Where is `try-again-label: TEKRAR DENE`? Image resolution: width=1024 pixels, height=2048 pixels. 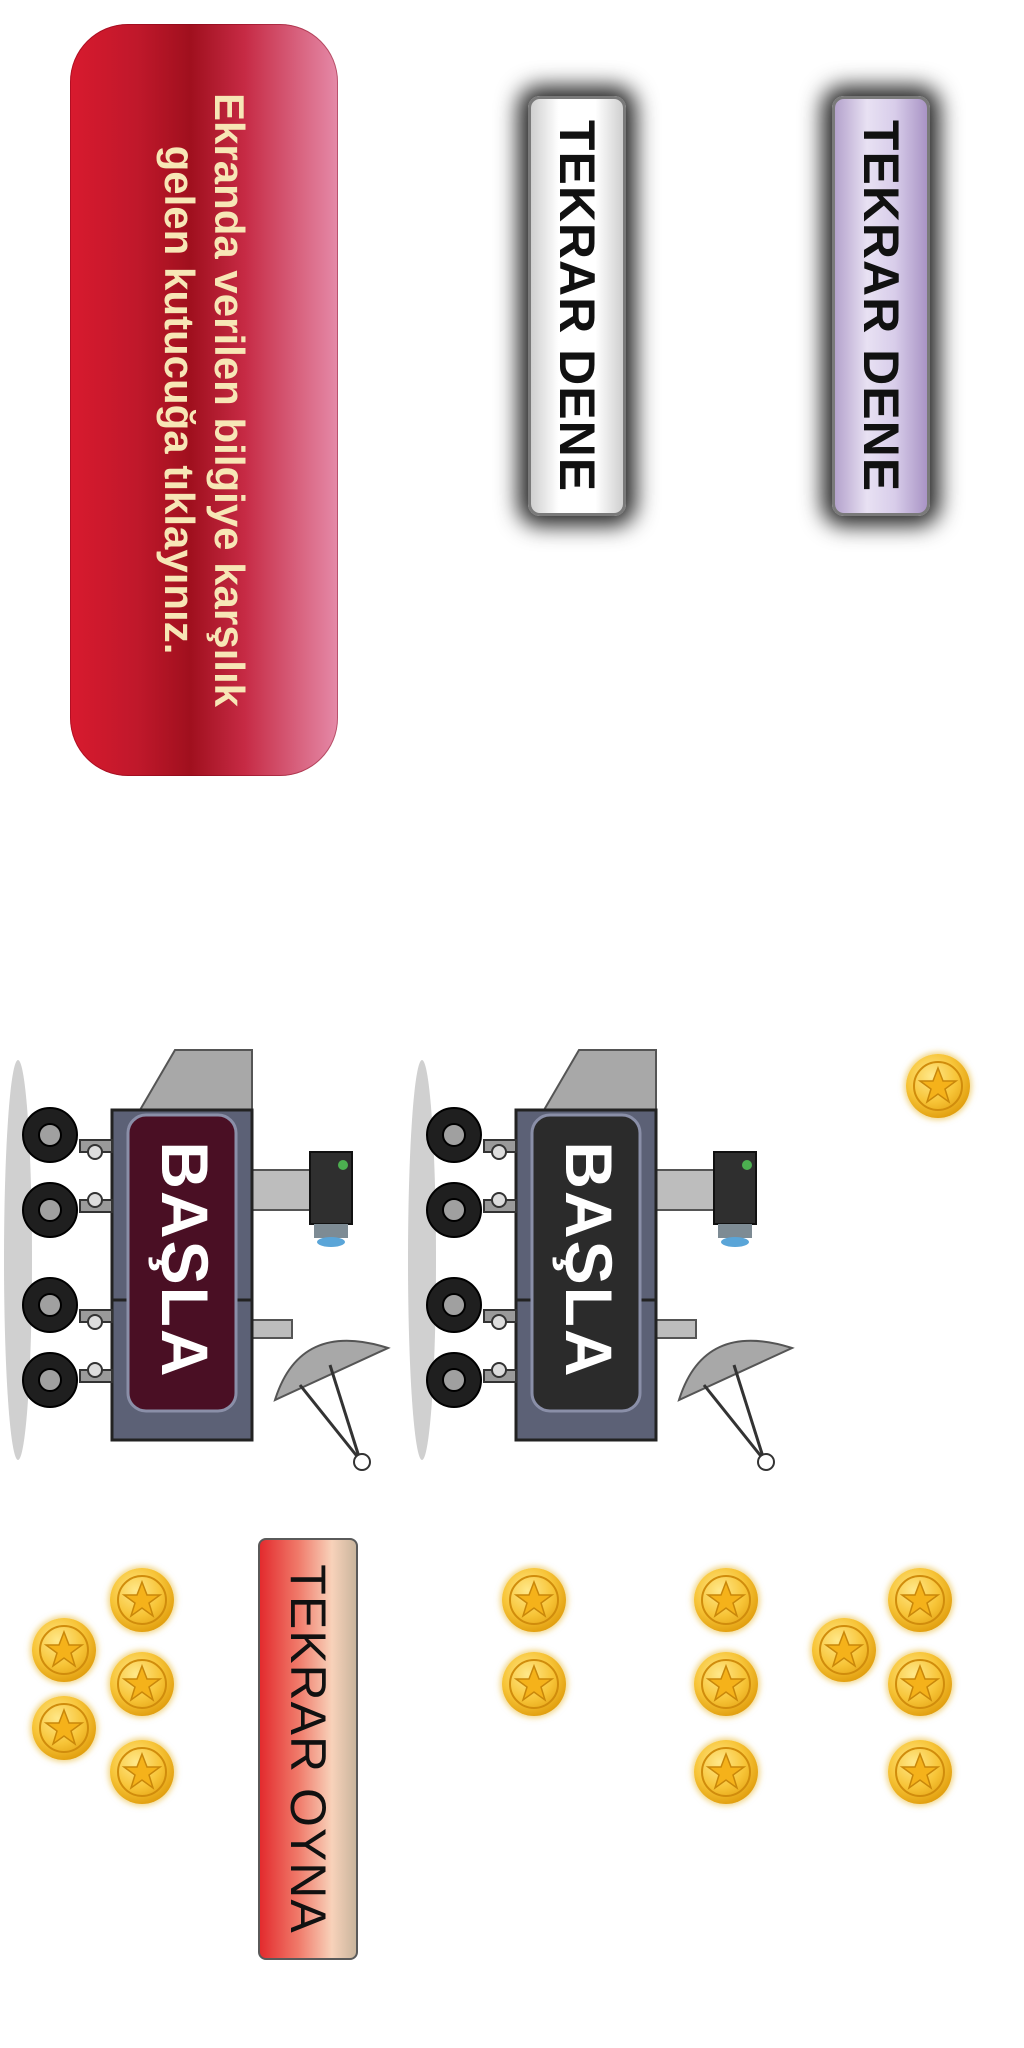 try-again-label: TEKRAR DENE is located at coordinates (577, 306).